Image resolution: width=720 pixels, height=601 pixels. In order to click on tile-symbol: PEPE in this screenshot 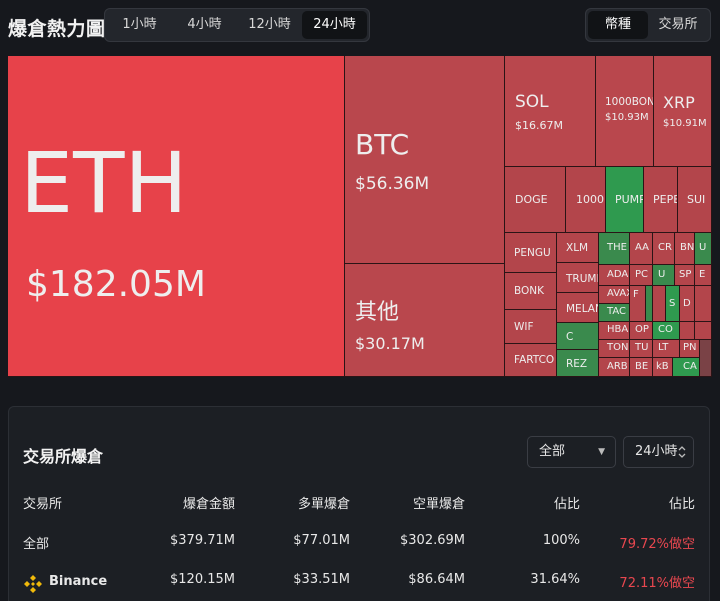, I will do `click(665, 199)`.